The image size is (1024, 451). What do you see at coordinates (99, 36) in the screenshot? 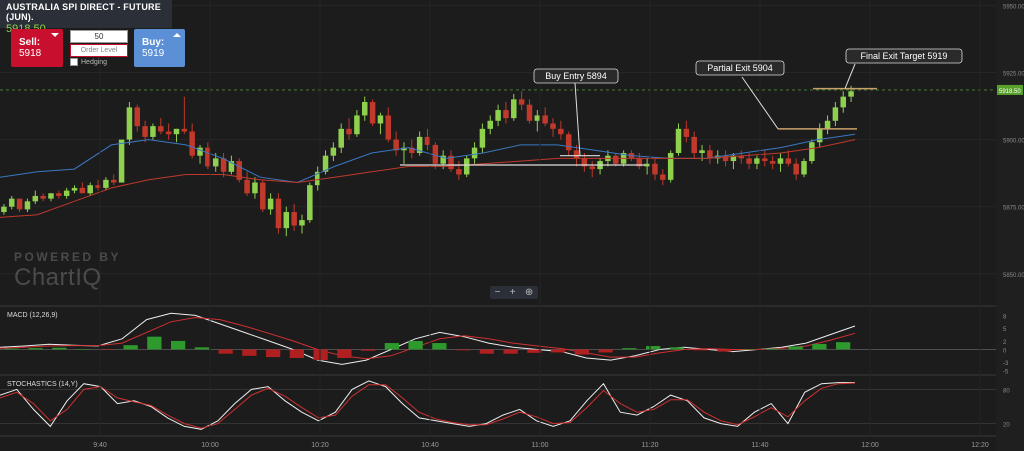
I see `quantity-input: 50` at bounding box center [99, 36].